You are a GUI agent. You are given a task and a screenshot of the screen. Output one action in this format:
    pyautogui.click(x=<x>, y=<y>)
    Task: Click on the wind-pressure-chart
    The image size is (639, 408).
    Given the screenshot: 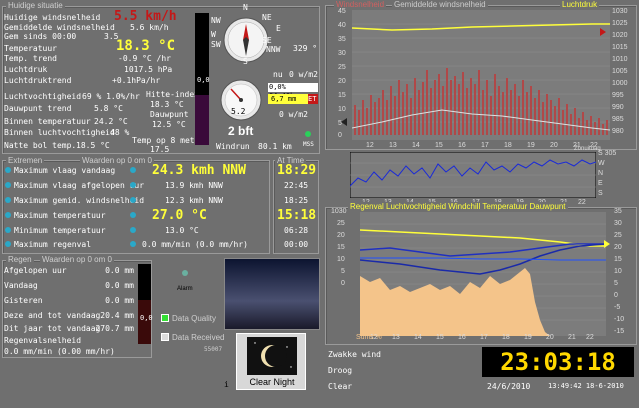 What is the action you would take?
    pyautogui.click(x=481, y=75)
    